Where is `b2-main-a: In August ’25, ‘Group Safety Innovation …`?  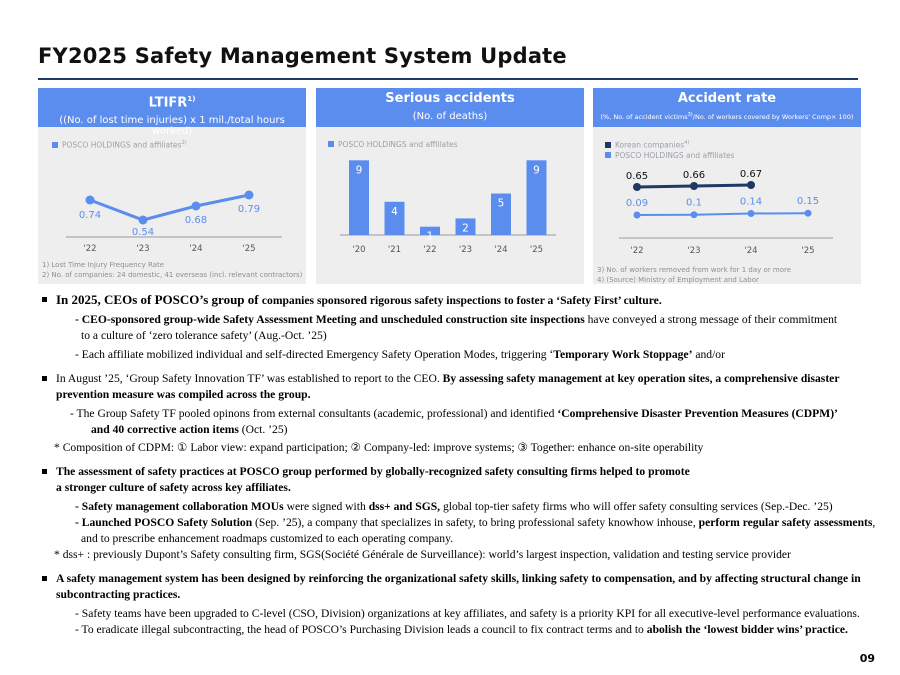
b2-main-a: In August ’25, ‘Group Safety Innovation … is located at coordinates (249, 378).